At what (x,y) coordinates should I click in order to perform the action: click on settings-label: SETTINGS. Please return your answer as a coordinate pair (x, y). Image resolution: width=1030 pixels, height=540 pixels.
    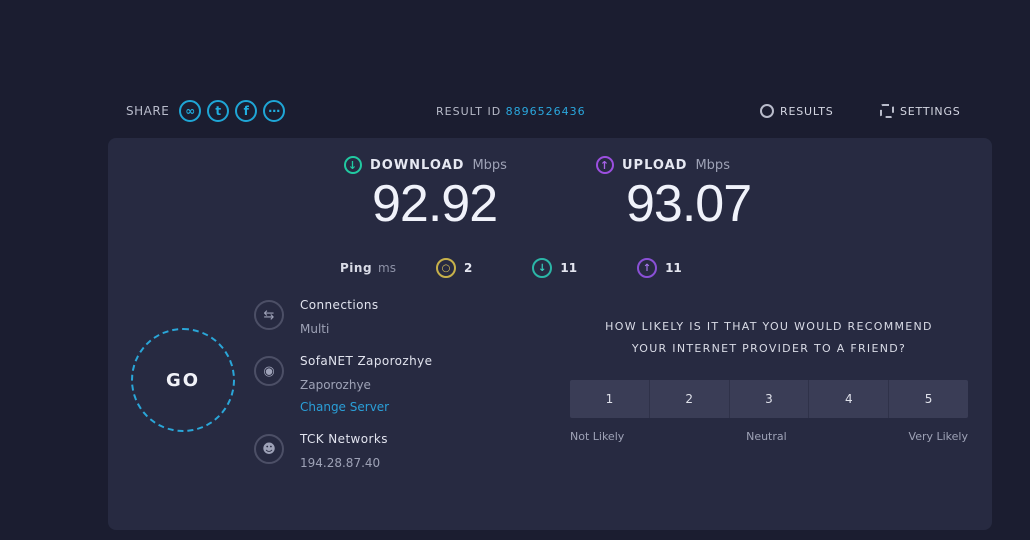
    Looking at the image, I should click on (930, 111).